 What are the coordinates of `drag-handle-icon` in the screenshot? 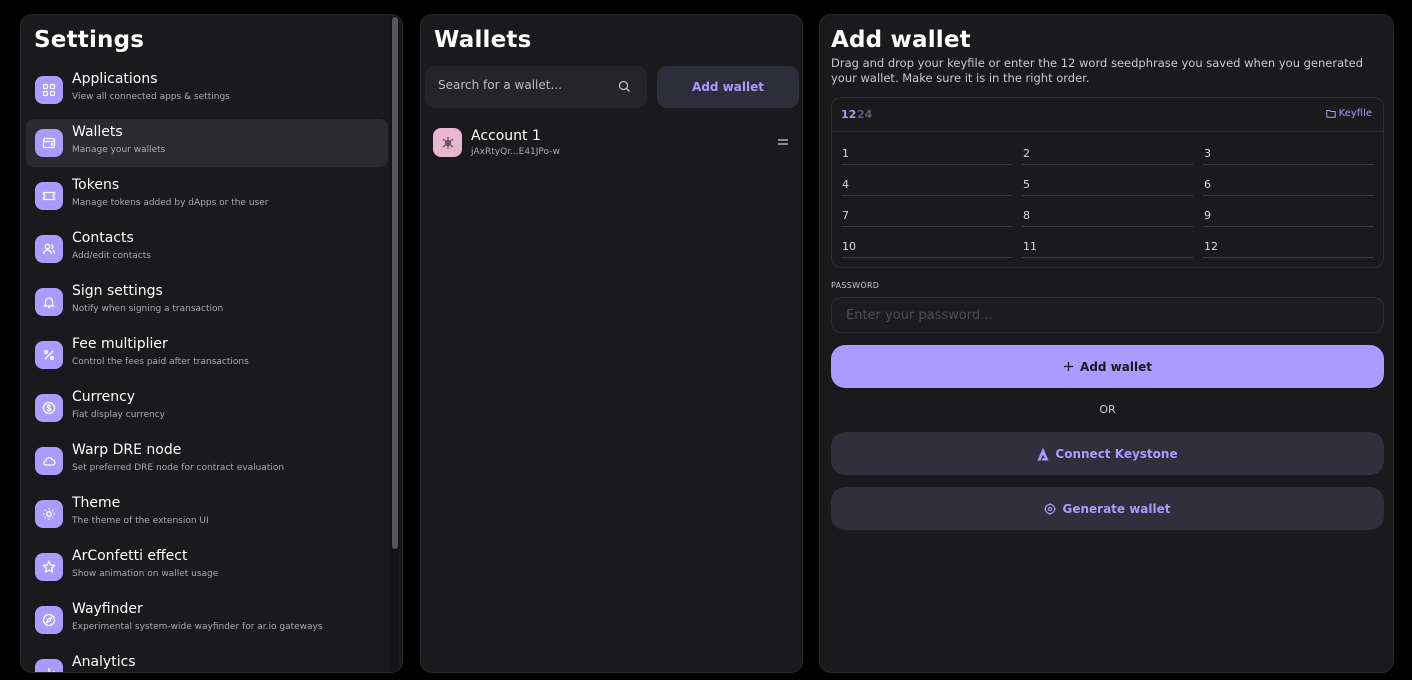 It's located at (783, 142).